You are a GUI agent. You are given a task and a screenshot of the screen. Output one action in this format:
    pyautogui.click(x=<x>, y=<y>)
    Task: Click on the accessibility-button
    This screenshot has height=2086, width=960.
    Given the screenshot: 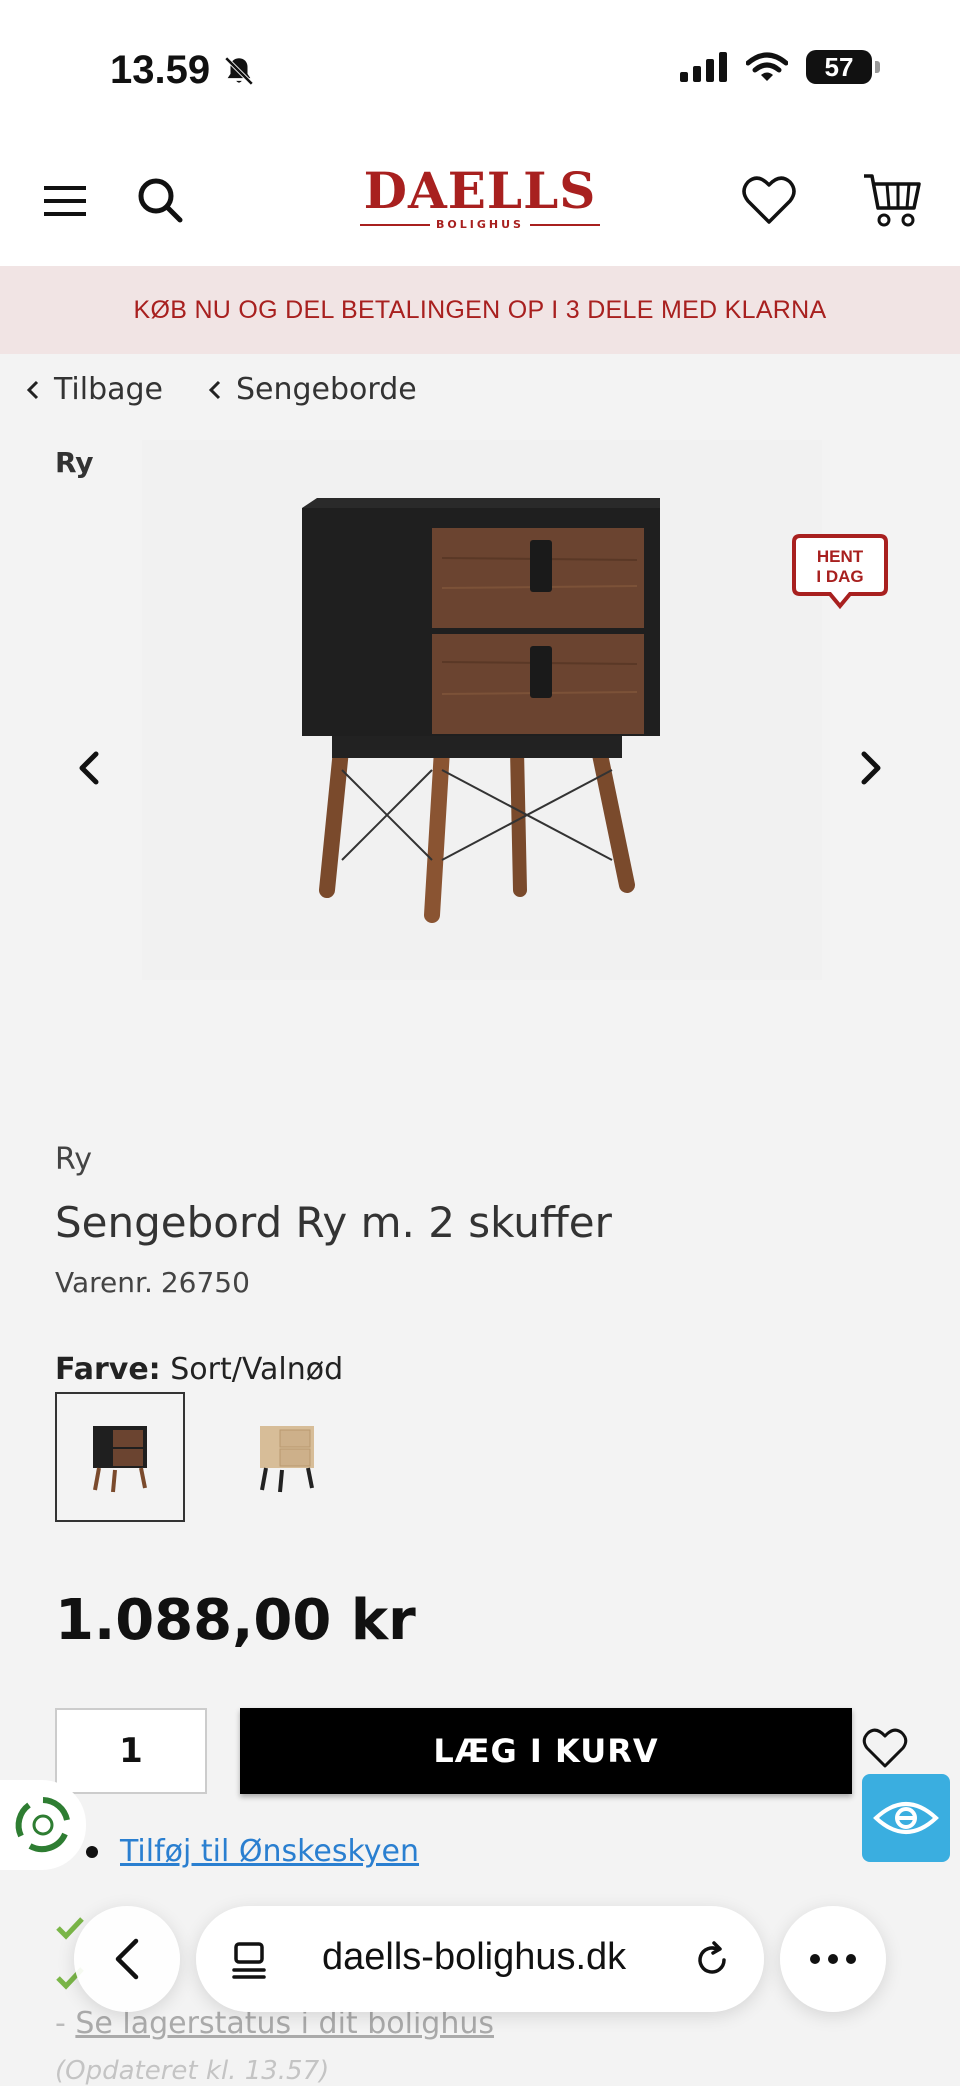 What is the action you would take?
    pyautogui.click(x=906, y=1818)
    